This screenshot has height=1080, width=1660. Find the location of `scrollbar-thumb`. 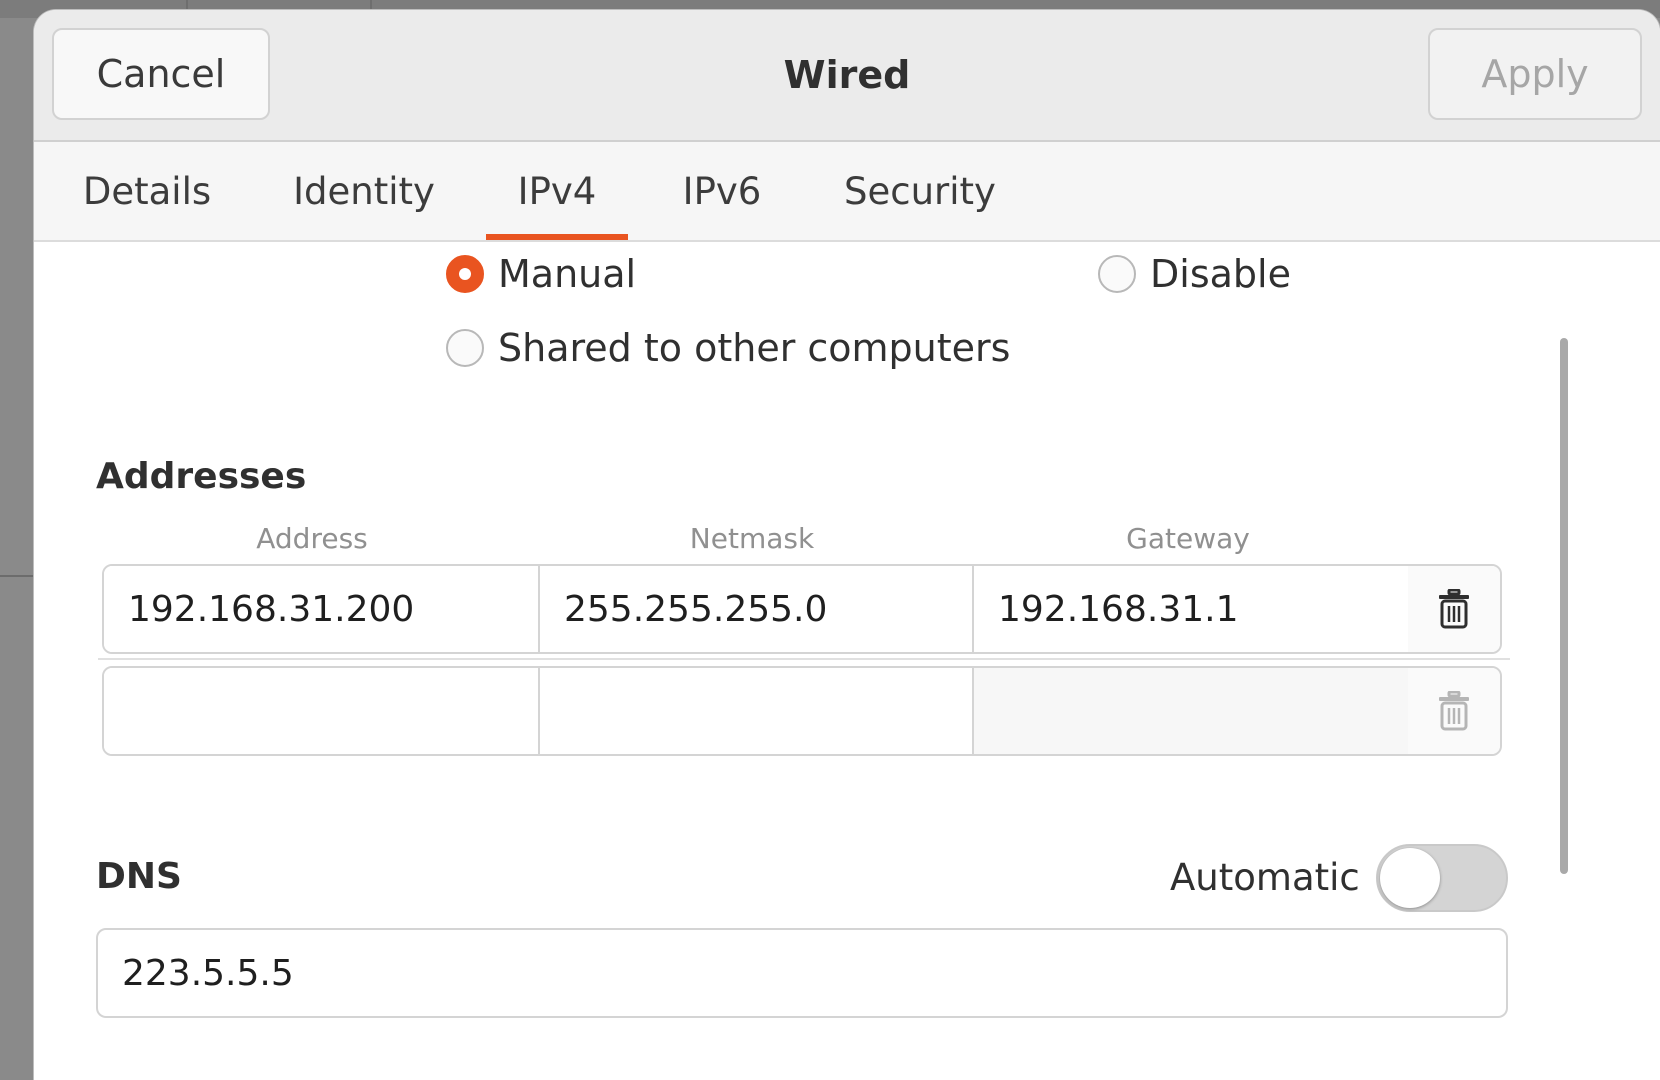

scrollbar-thumb is located at coordinates (1564, 606).